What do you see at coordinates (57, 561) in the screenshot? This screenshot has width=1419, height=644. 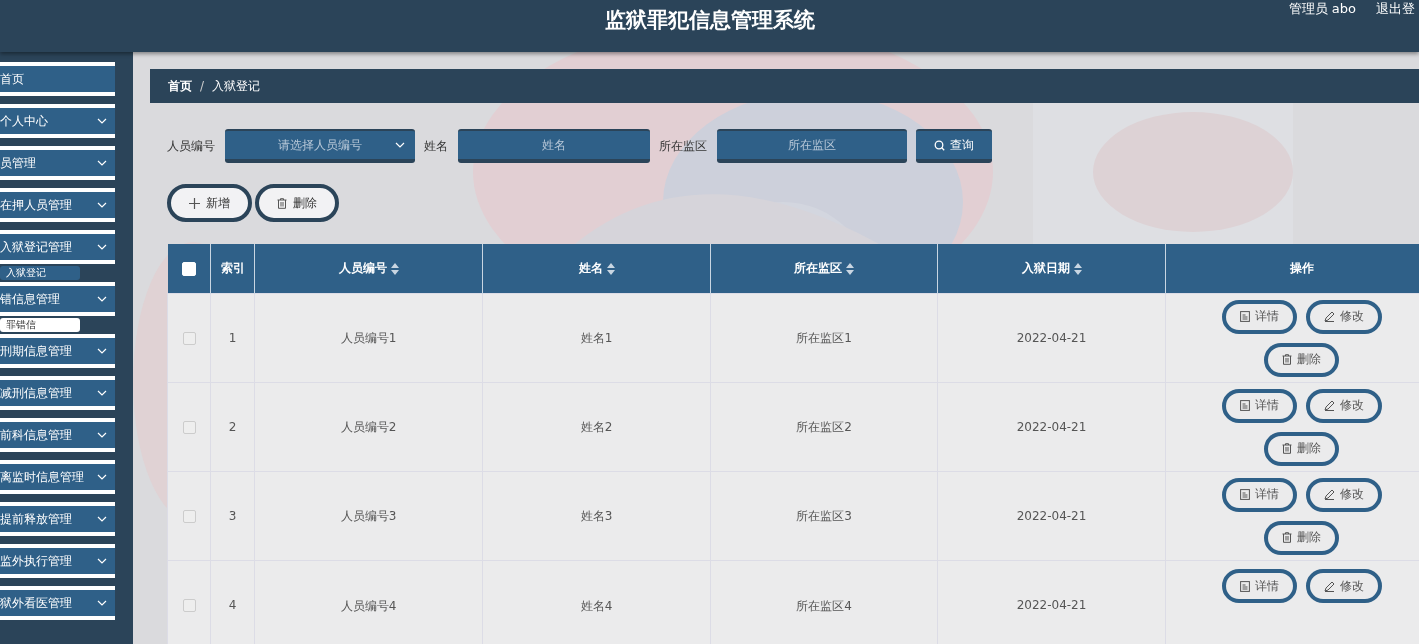 I see `sidebar-item: 监外执行管理` at bounding box center [57, 561].